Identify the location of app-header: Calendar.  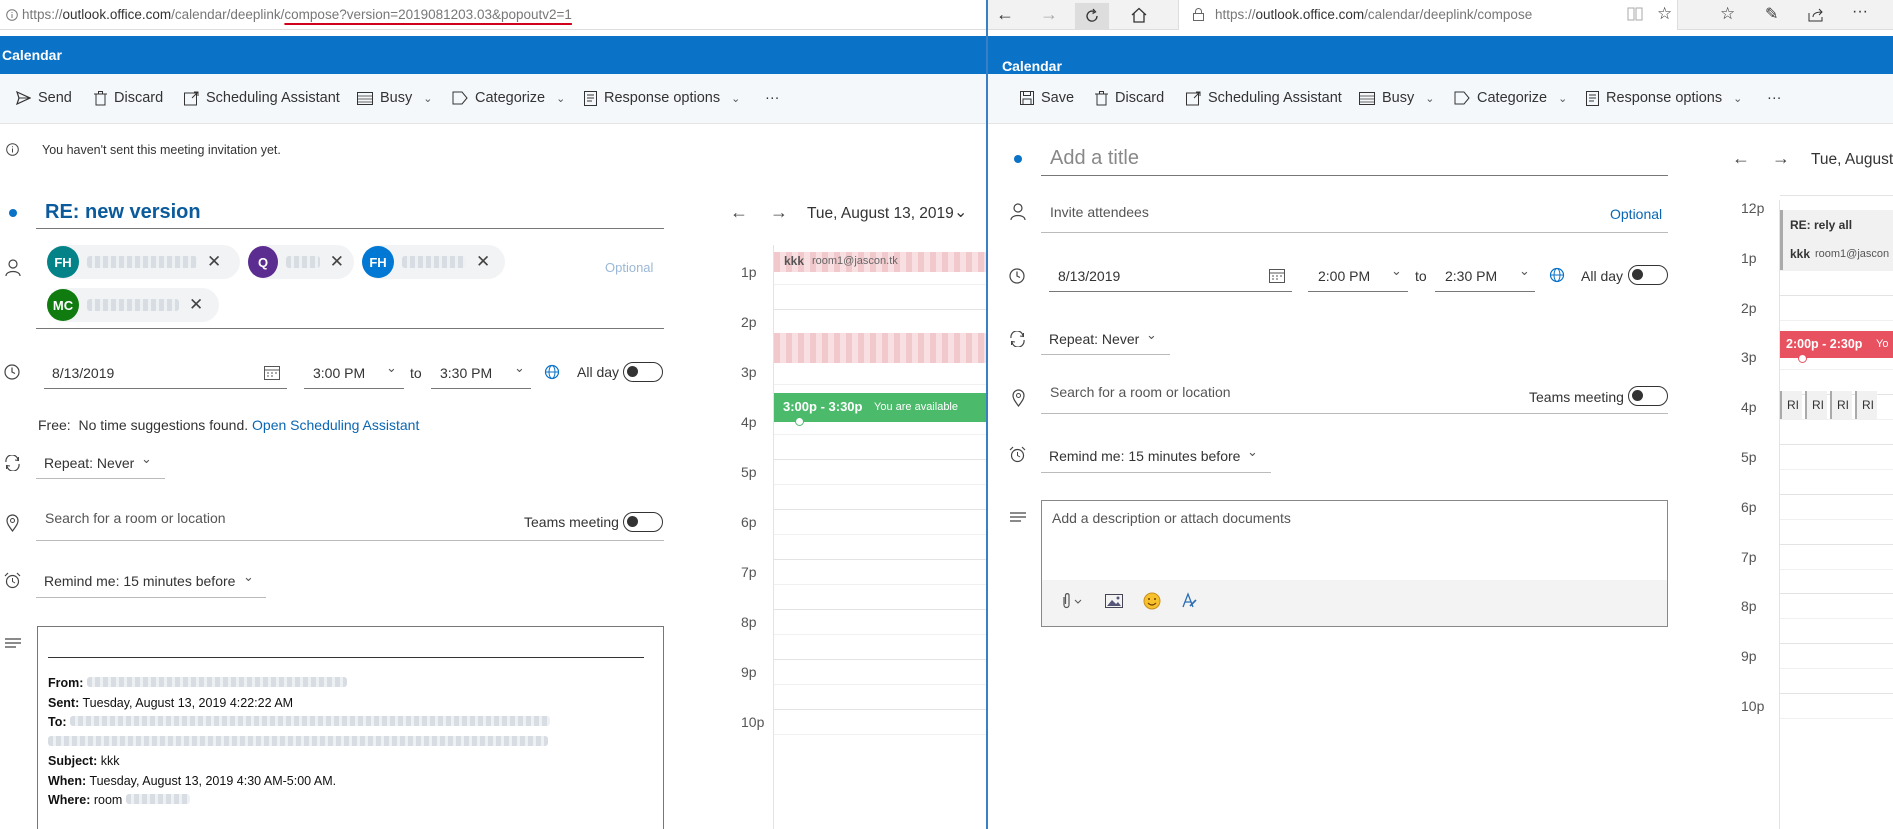
(493, 55).